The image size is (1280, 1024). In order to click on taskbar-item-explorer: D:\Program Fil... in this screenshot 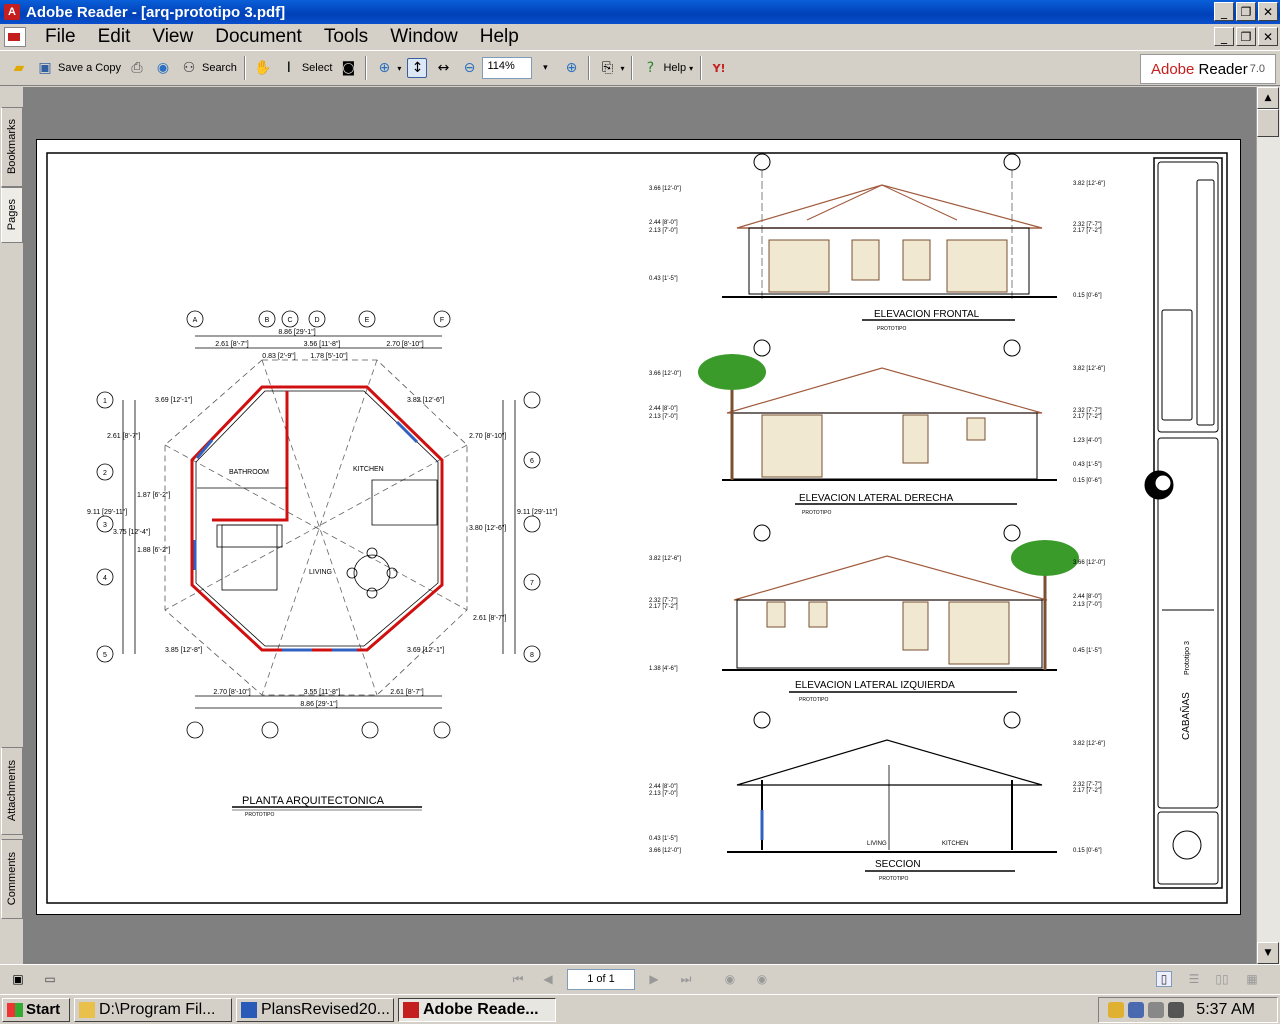, I will do `click(153, 1009)`.